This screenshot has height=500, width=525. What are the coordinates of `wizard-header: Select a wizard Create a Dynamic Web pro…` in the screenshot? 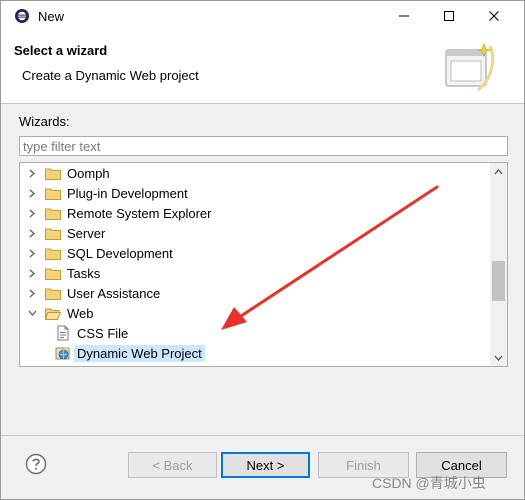 It's located at (262, 68).